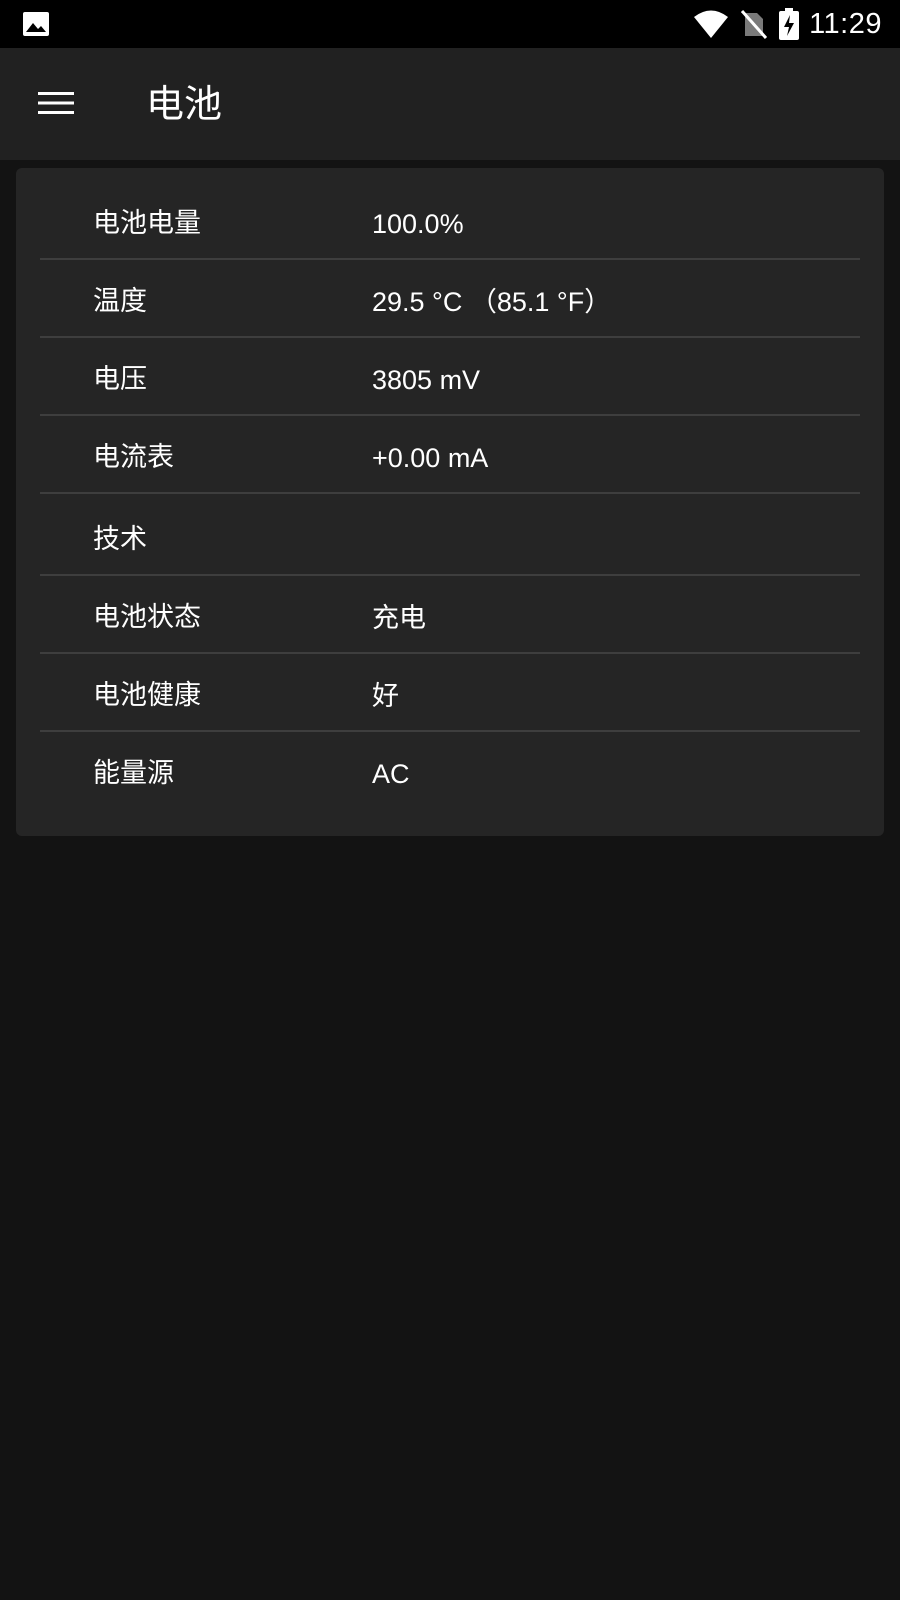 The image size is (900, 1600). Describe the element at coordinates (133, 773) in the screenshot. I see `row-label: 能量源` at that location.